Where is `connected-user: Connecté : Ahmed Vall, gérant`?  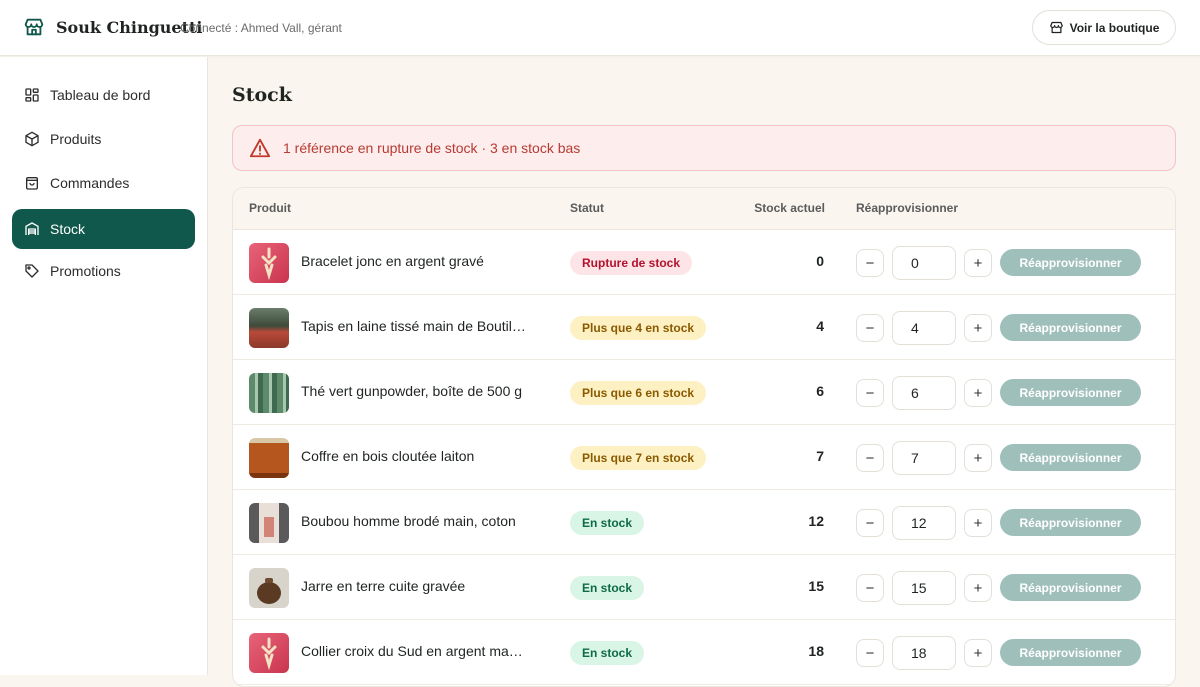
connected-user: Connecté : Ahmed Vall, gérant is located at coordinates (261, 28).